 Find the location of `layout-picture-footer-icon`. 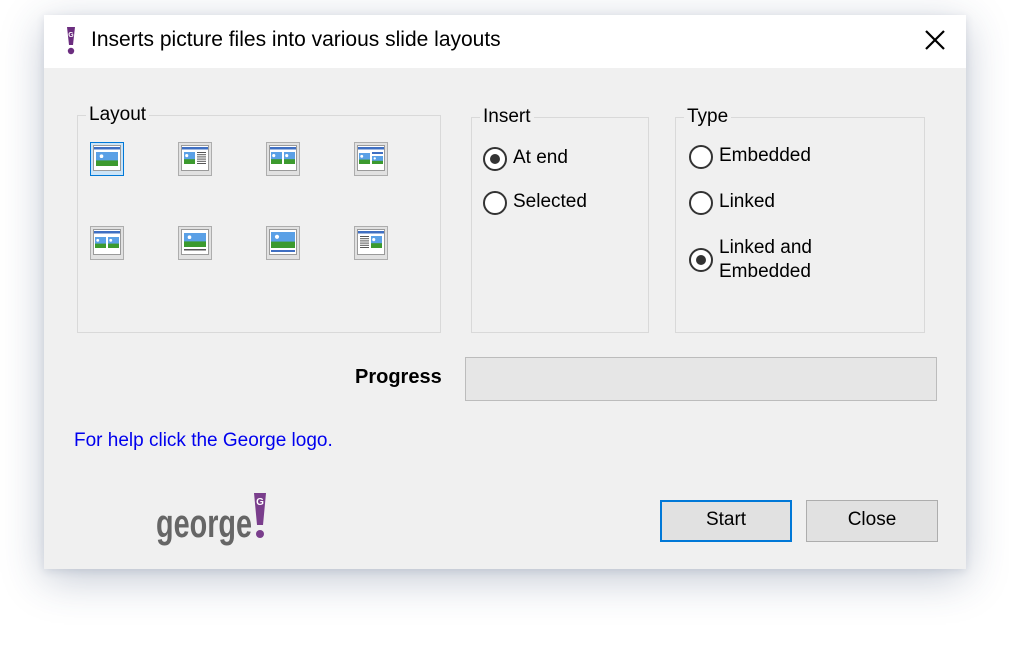

layout-picture-footer-icon is located at coordinates (283, 242).